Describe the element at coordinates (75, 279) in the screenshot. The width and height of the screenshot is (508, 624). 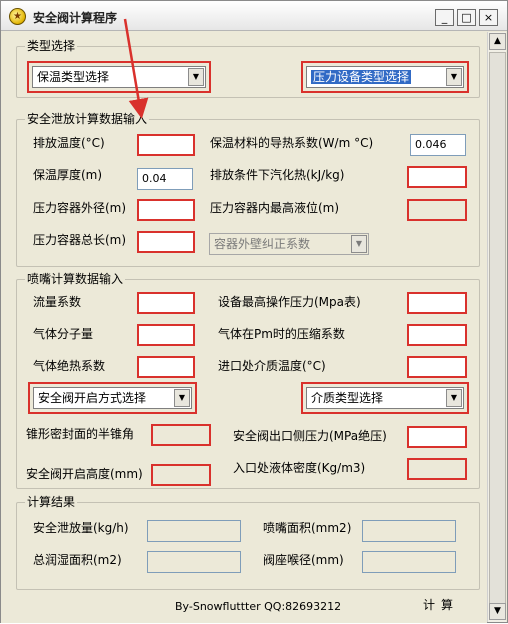
I see `nozzle-input-legend: 喷嘴计算数据输入` at that location.